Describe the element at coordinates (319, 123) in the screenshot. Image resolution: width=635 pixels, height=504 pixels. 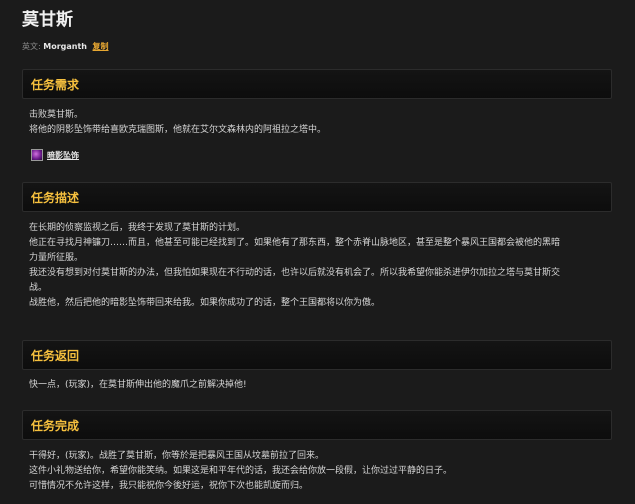
I see `requirements-text: 击败莫甘斯。 将他的阴影坠饰带给喜欧克瑞图斯，他就在艾尔文森林内的阿祖拉之塔中。` at that location.